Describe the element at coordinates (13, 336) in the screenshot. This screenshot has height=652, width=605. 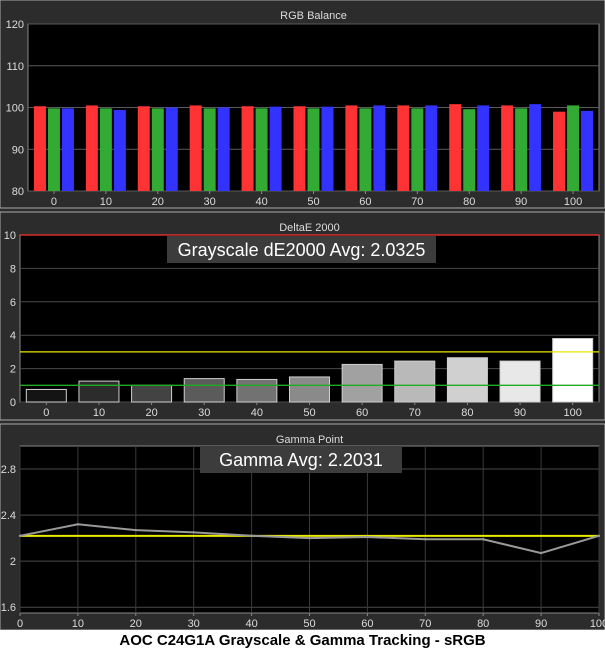
I see `y-tick-label: 4` at that location.